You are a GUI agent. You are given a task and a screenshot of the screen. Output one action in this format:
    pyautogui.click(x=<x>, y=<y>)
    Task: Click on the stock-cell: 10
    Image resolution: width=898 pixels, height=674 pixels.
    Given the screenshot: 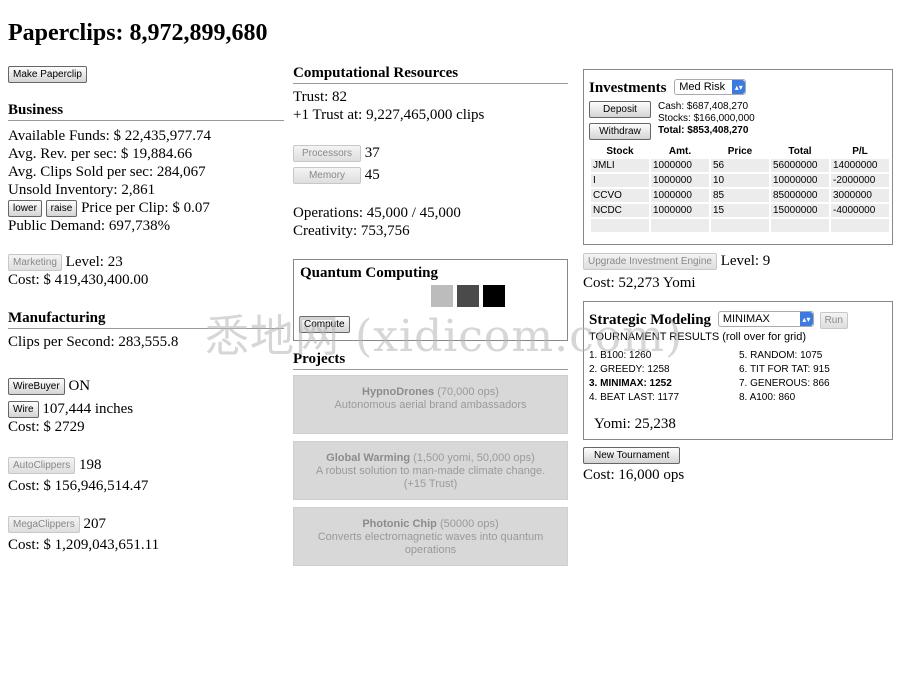 What is the action you would take?
    pyautogui.click(x=740, y=180)
    